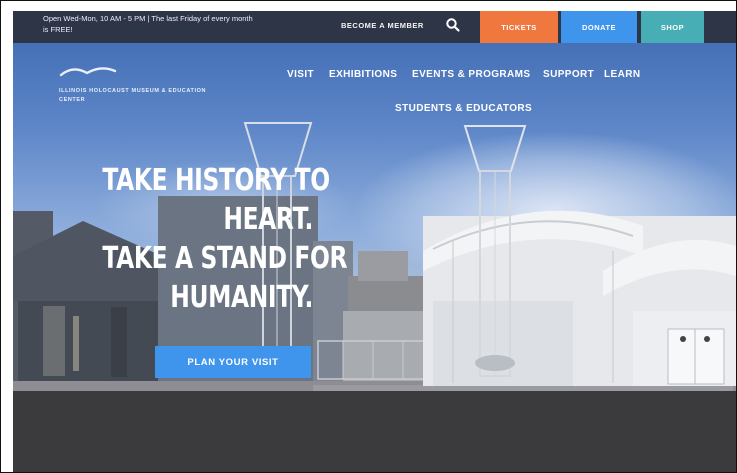  What do you see at coordinates (216, 180) in the screenshot?
I see `headline-line: TAKE HISTORY TO` at bounding box center [216, 180].